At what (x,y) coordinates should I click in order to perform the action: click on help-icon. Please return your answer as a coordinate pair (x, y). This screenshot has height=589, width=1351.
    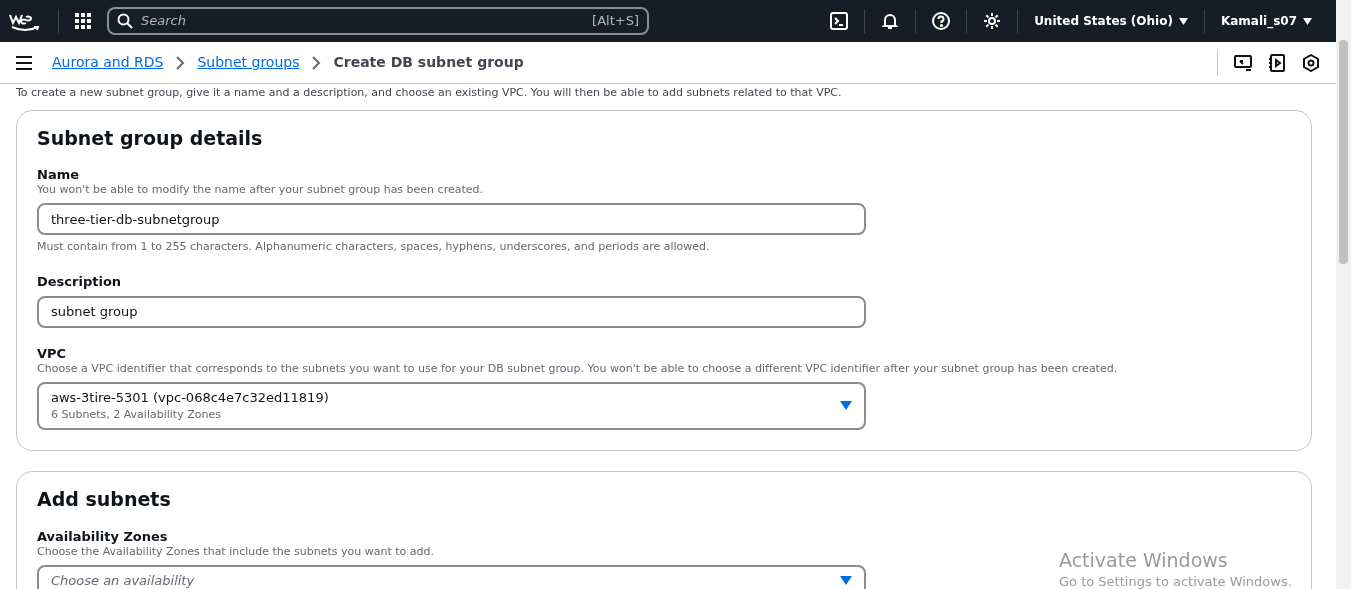
    Looking at the image, I should click on (941, 21).